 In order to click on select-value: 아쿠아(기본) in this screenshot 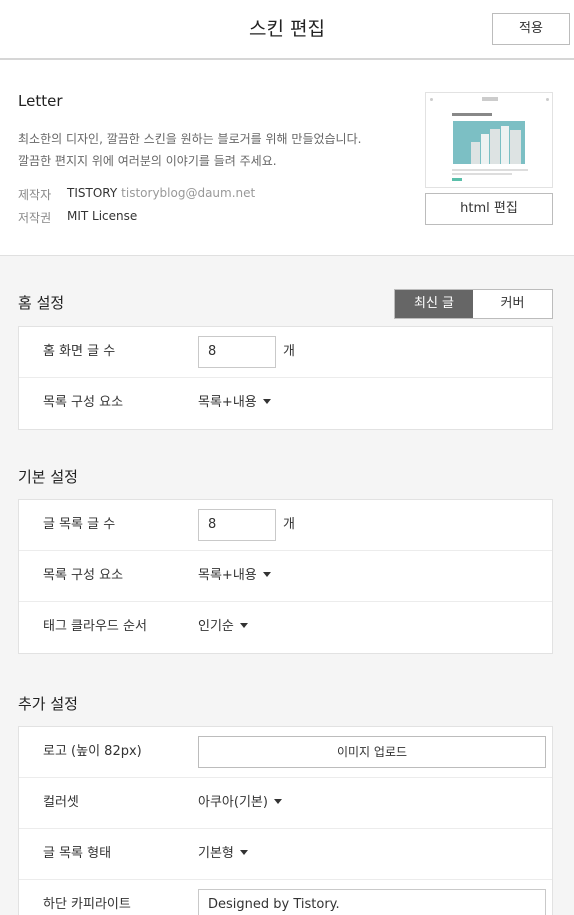, I will do `click(233, 802)`.